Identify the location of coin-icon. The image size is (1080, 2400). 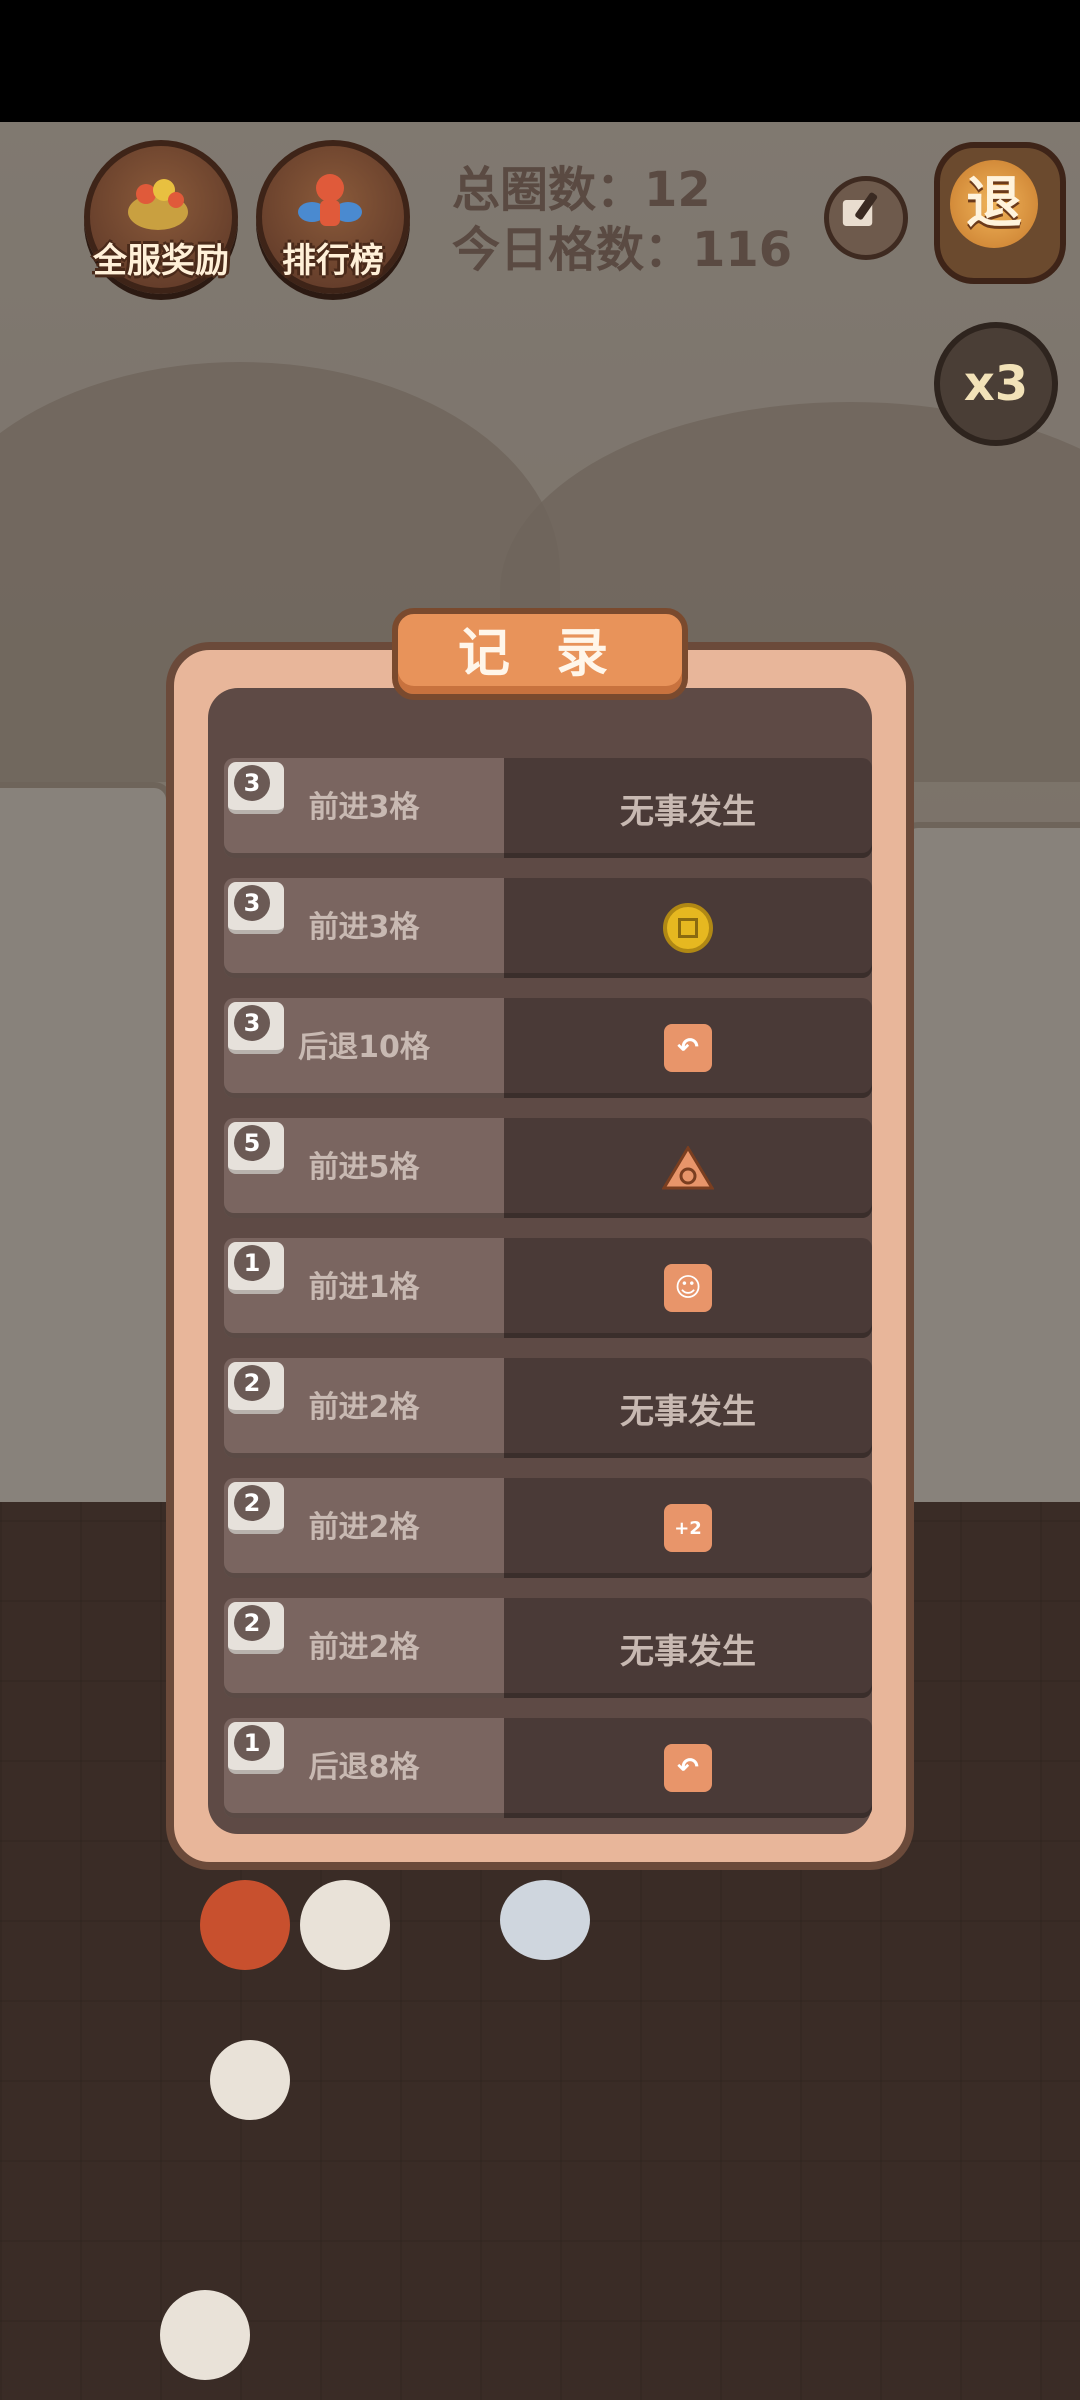
(688, 928).